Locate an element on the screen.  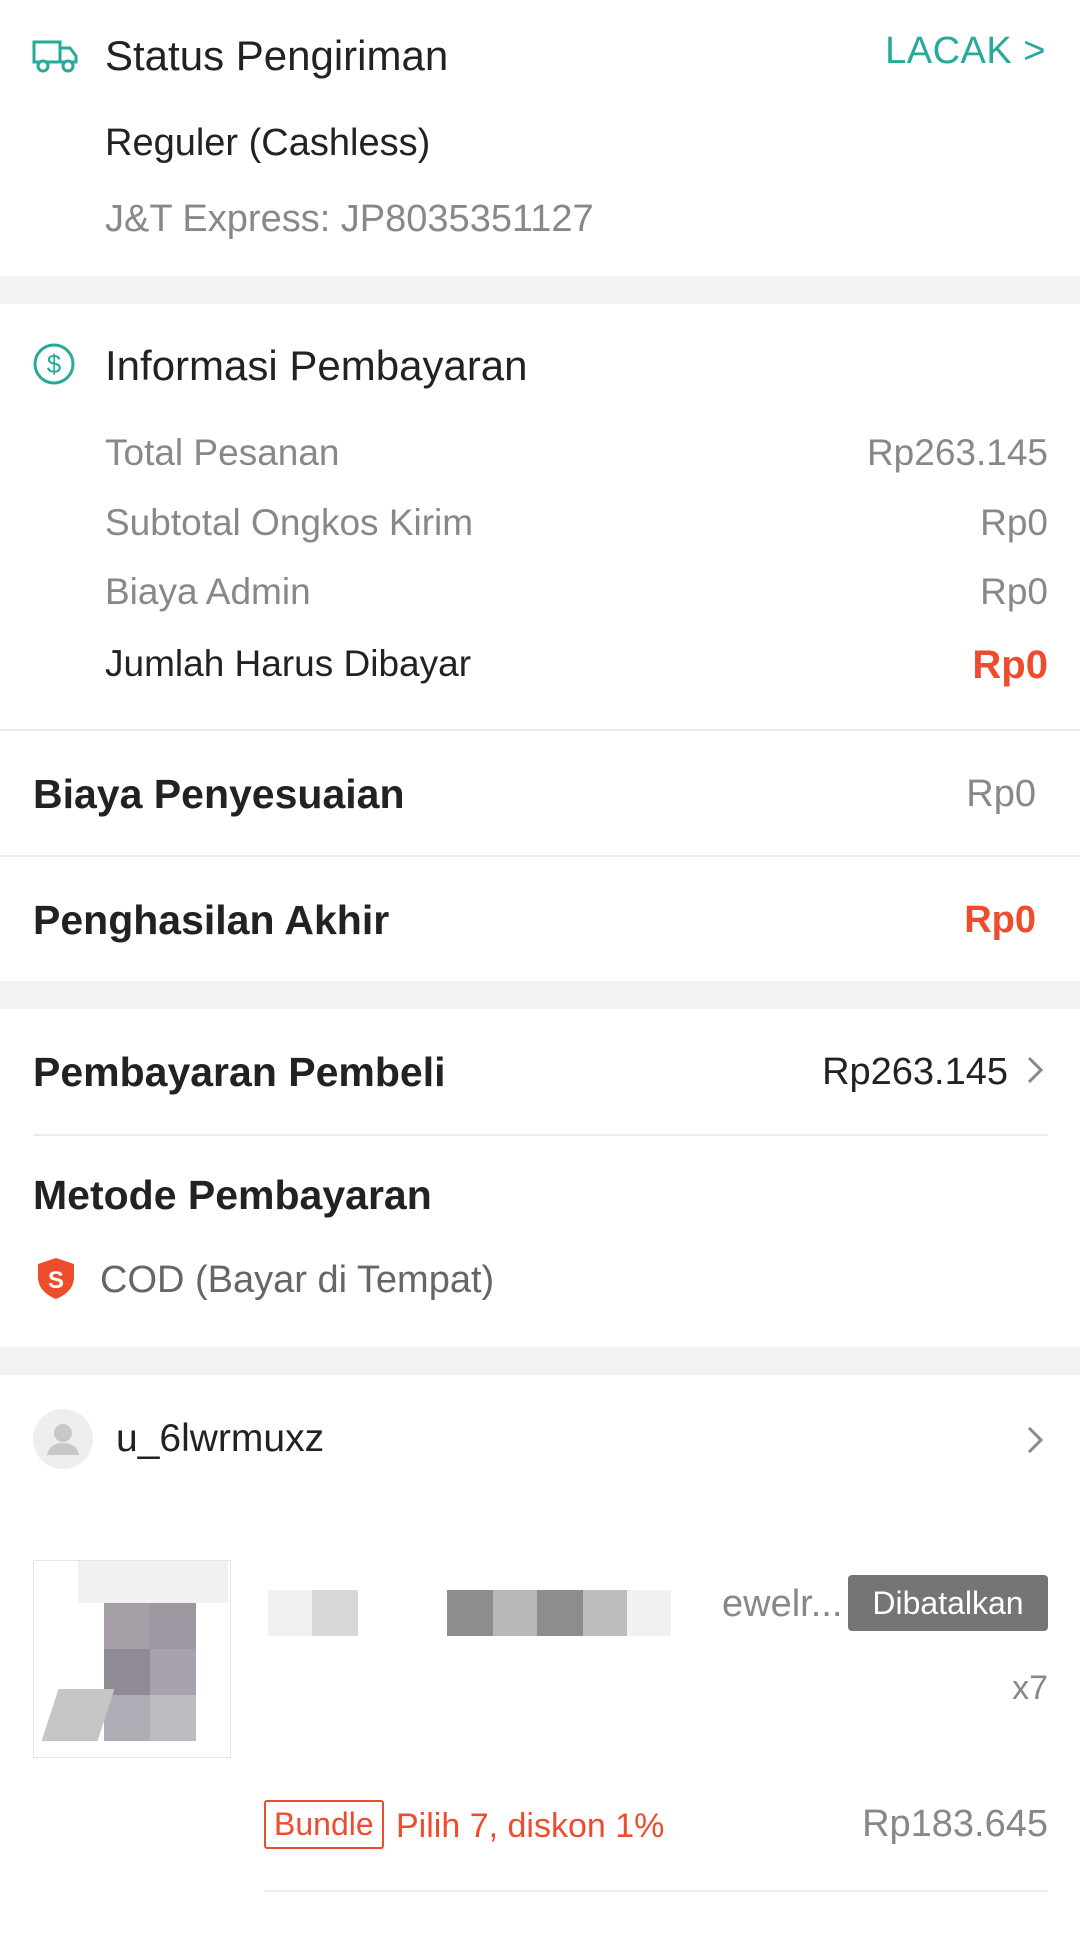
buyer-payment-value: Rp263.145 is located at coordinates (915, 1072).